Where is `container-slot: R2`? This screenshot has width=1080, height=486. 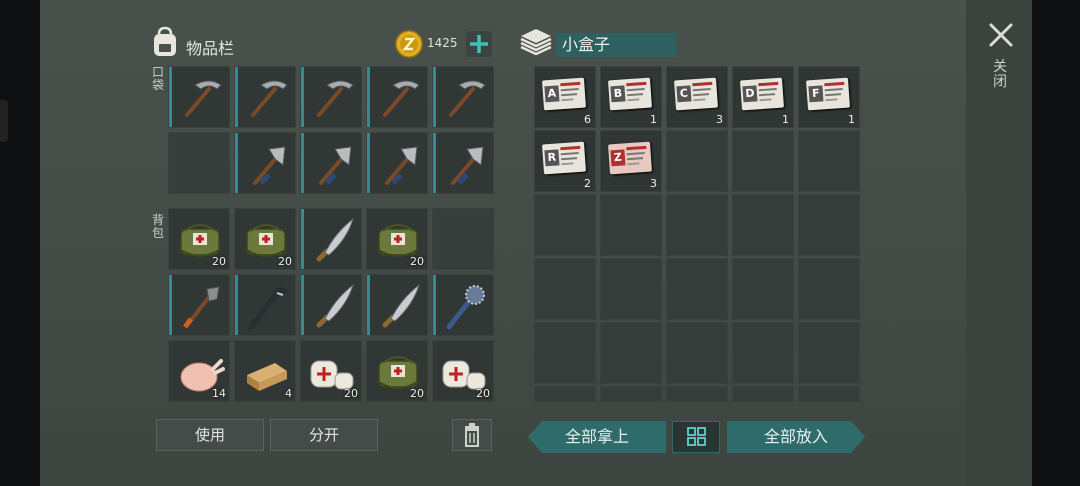
container-slot: R2 is located at coordinates (565, 161).